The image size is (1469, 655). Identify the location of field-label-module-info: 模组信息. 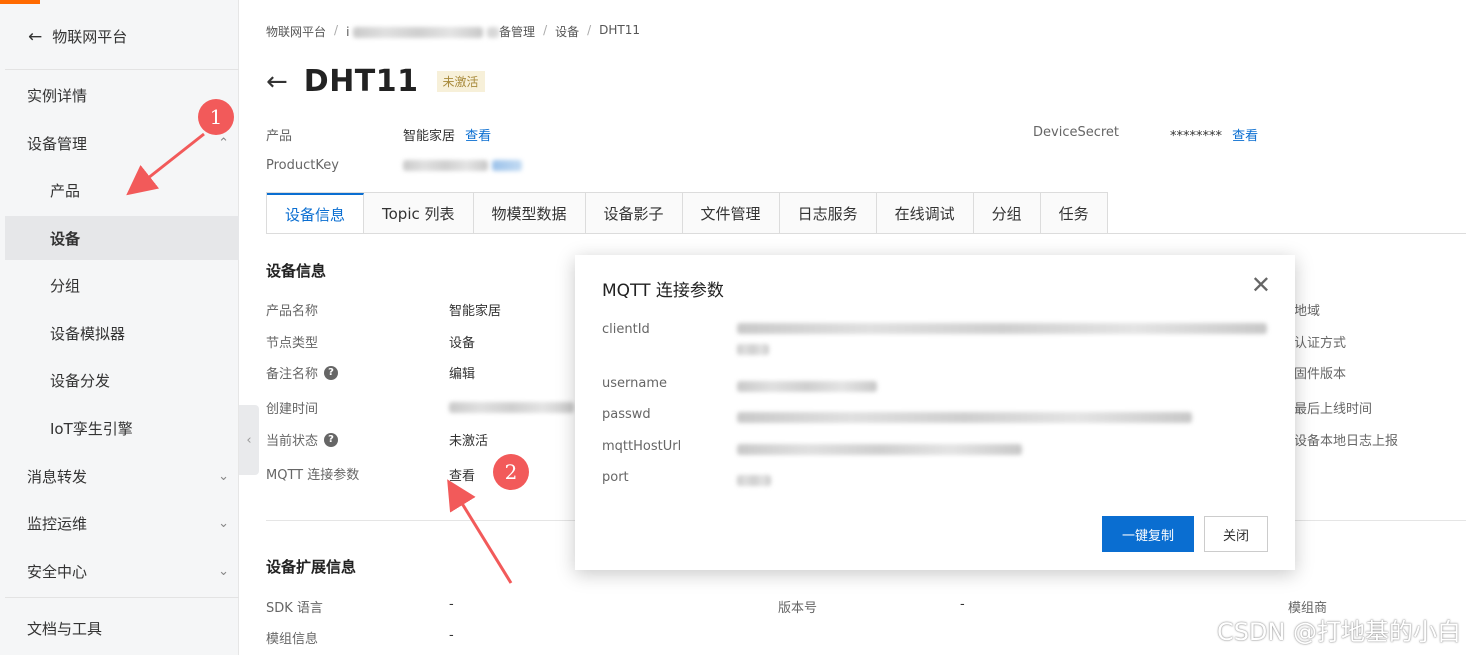
(292, 637).